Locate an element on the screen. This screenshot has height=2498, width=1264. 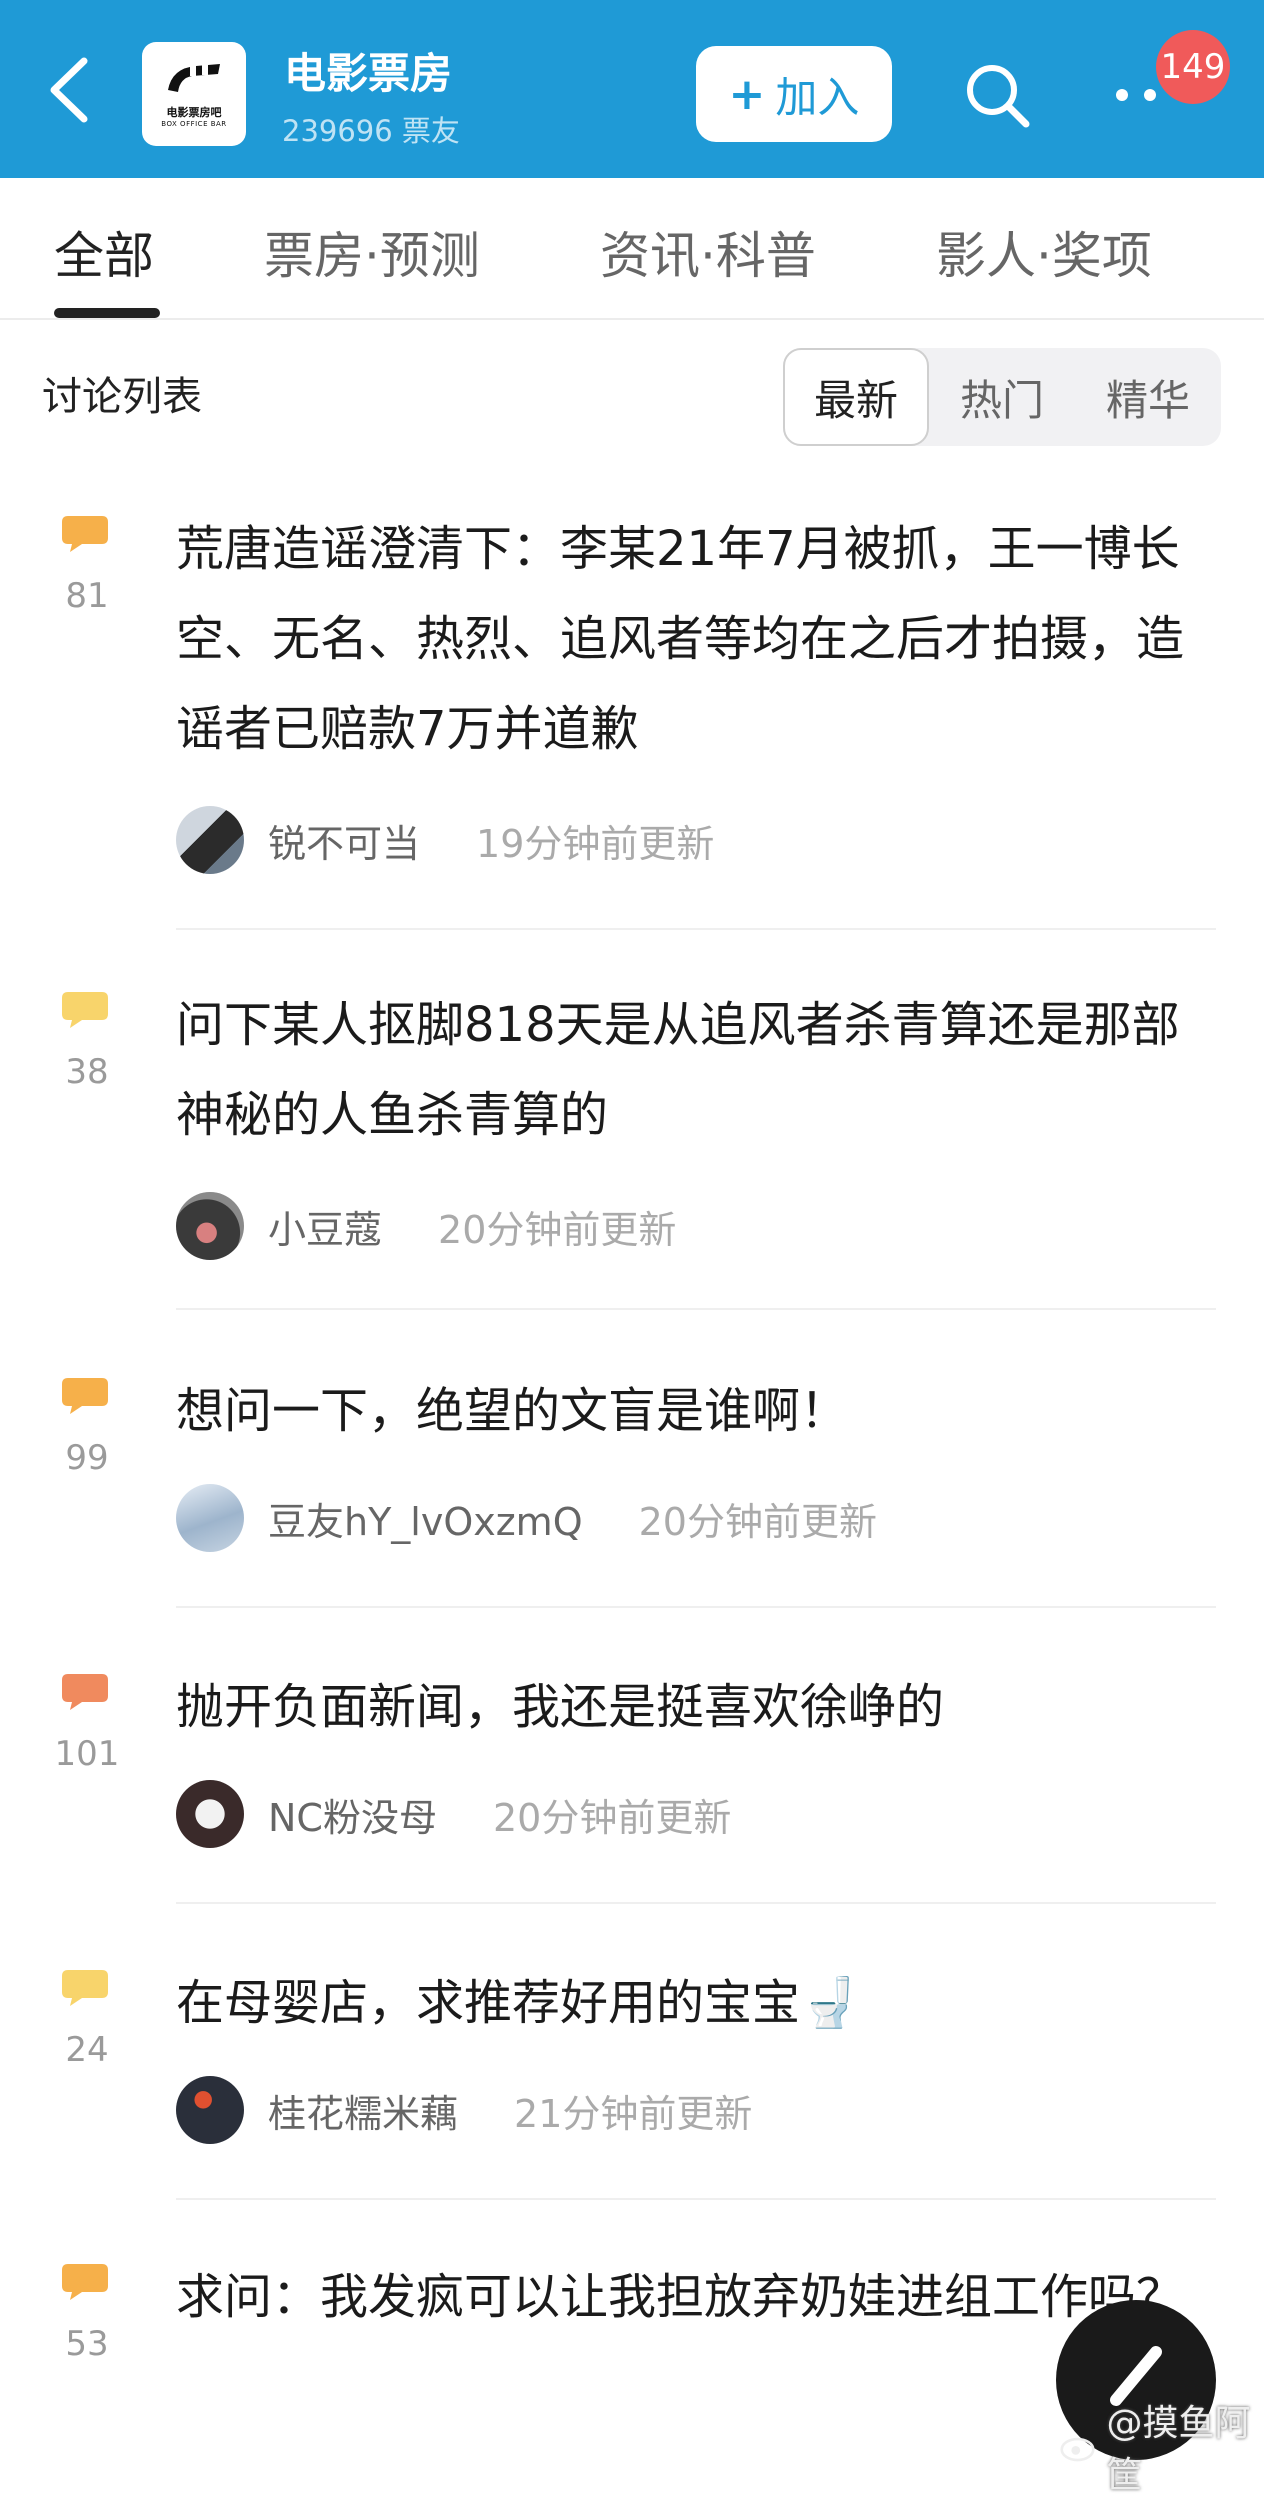
discussion-list-title: 讨论列表 is located at coordinates (122, 393).